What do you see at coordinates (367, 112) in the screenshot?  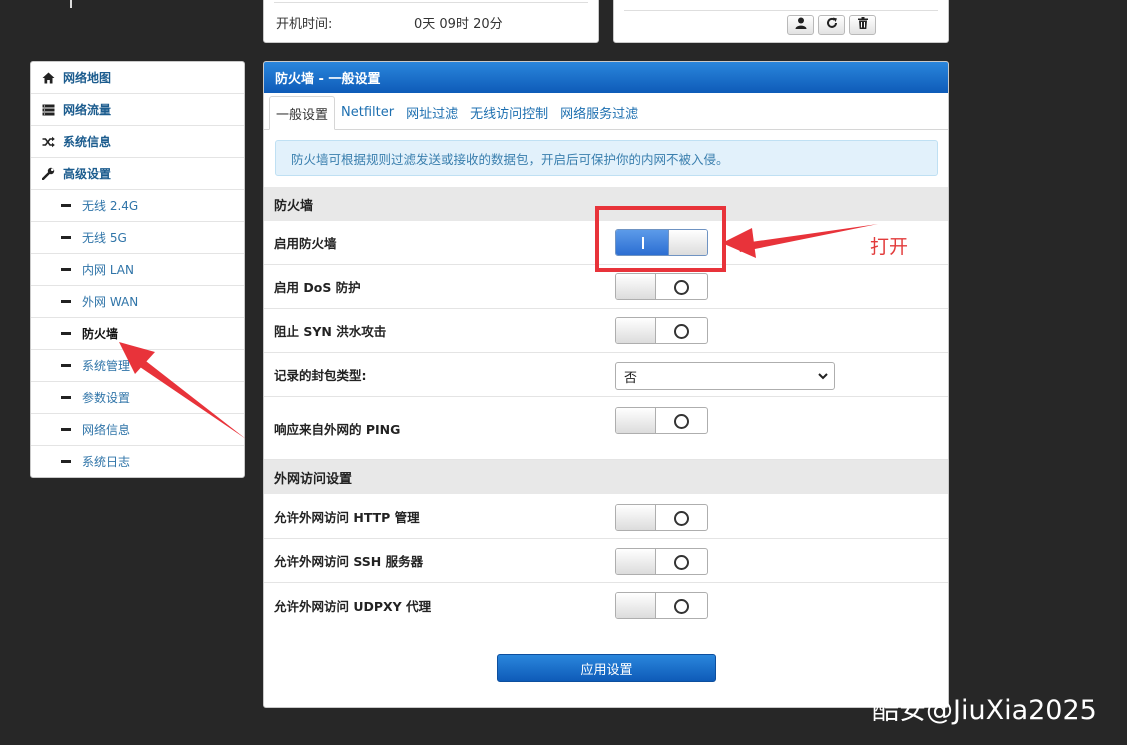 I see `tab-netfilter: Netfilter` at bounding box center [367, 112].